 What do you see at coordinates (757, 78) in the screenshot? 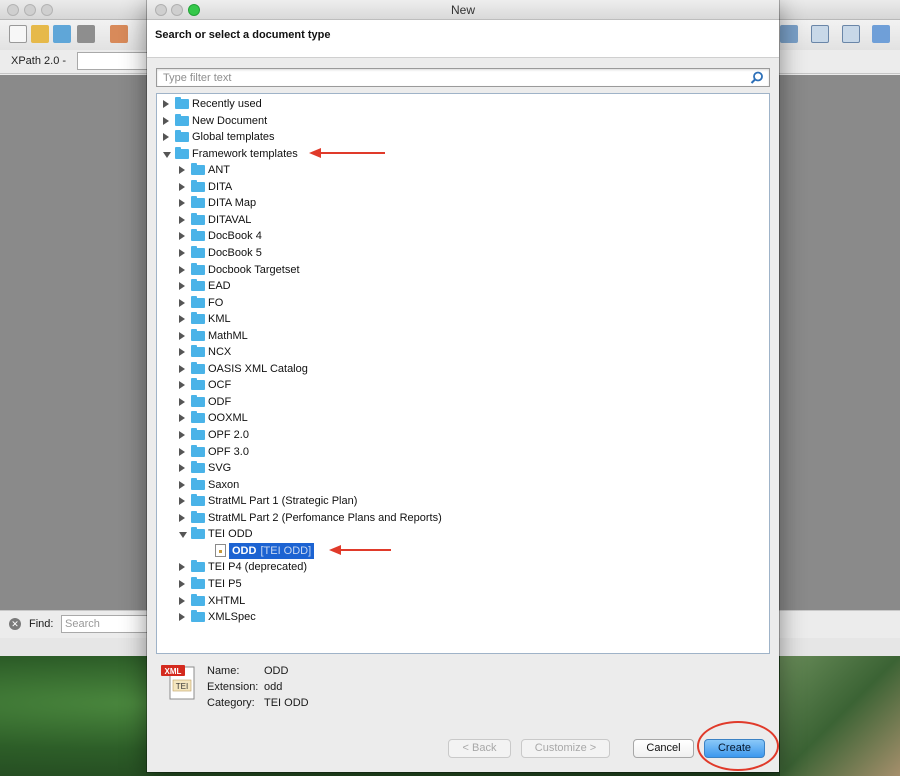
I see `search-icon` at bounding box center [757, 78].